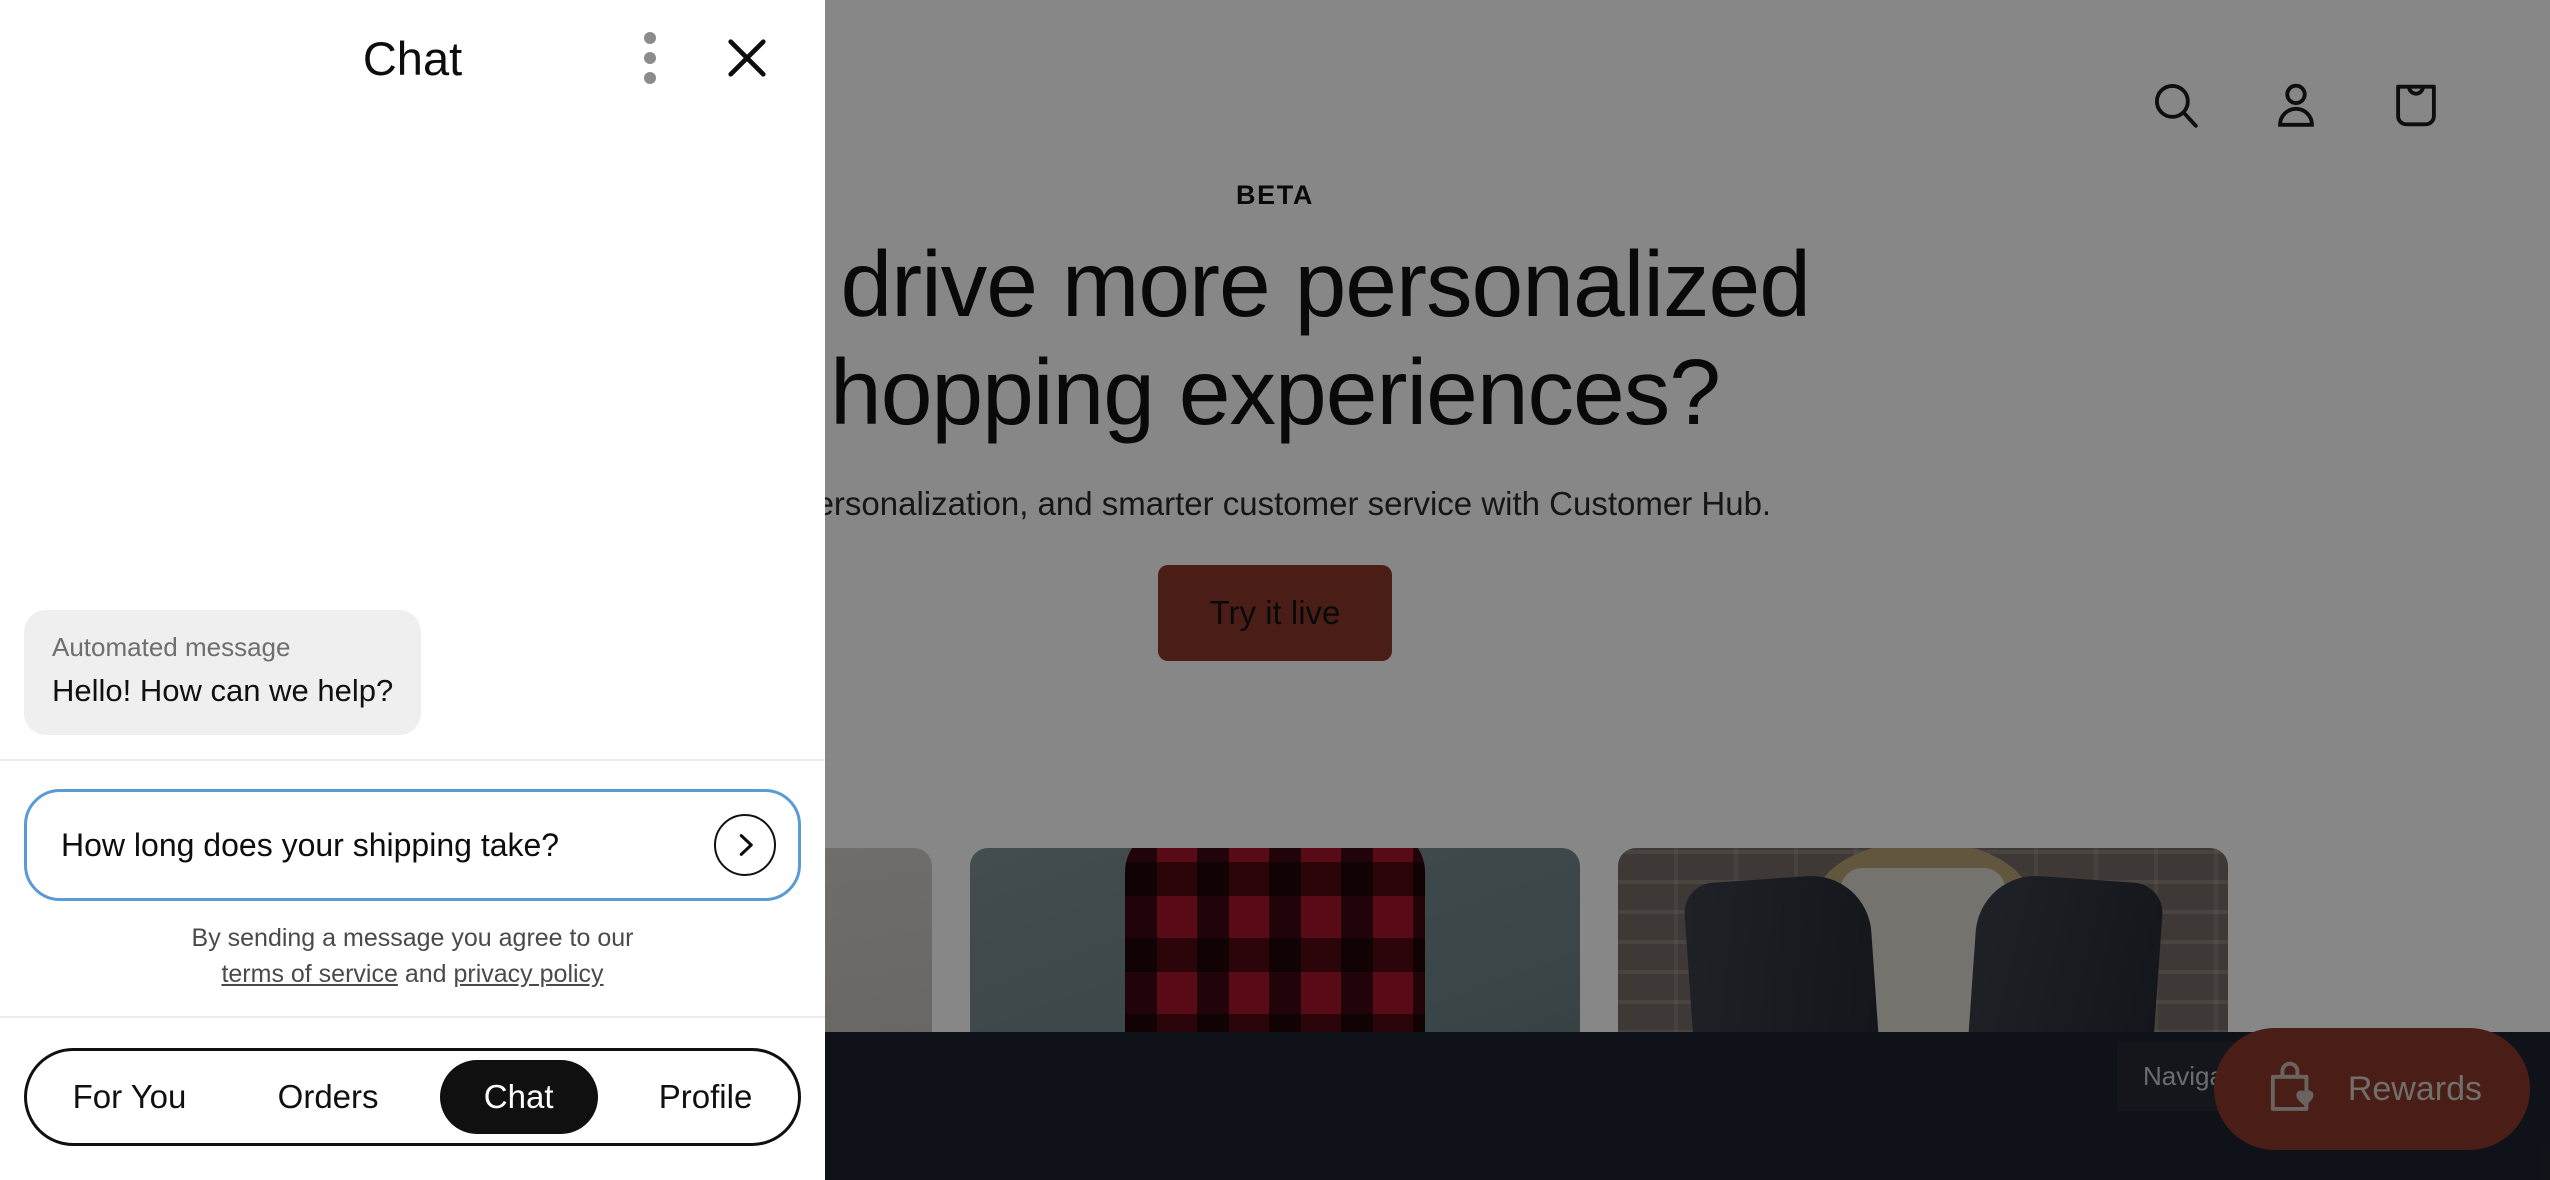 The width and height of the screenshot is (2550, 1180). What do you see at coordinates (518, 1097) in the screenshot?
I see `tab-chat: Chat` at bounding box center [518, 1097].